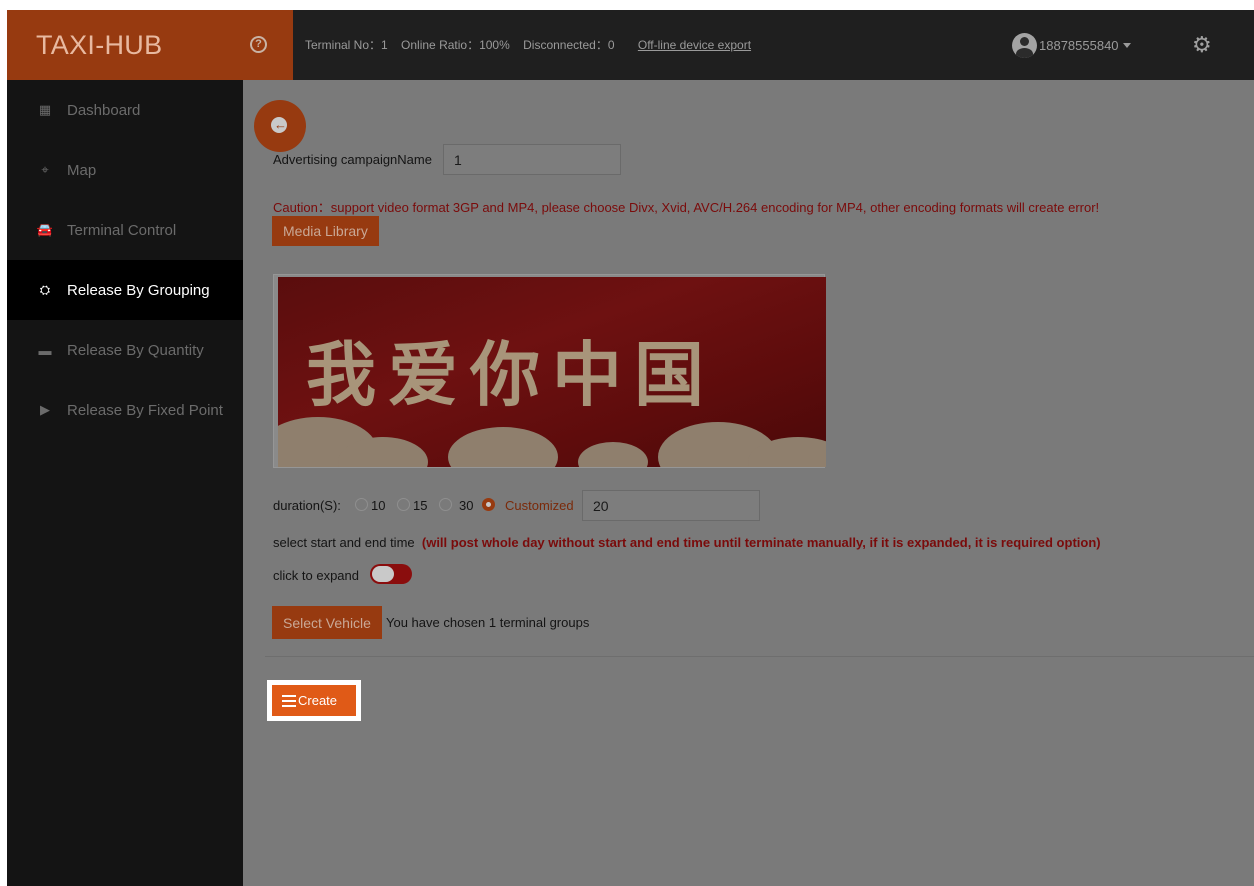 This screenshot has width=1254, height=886. What do you see at coordinates (45, 229) in the screenshot?
I see `car-icon: 🚘` at bounding box center [45, 229].